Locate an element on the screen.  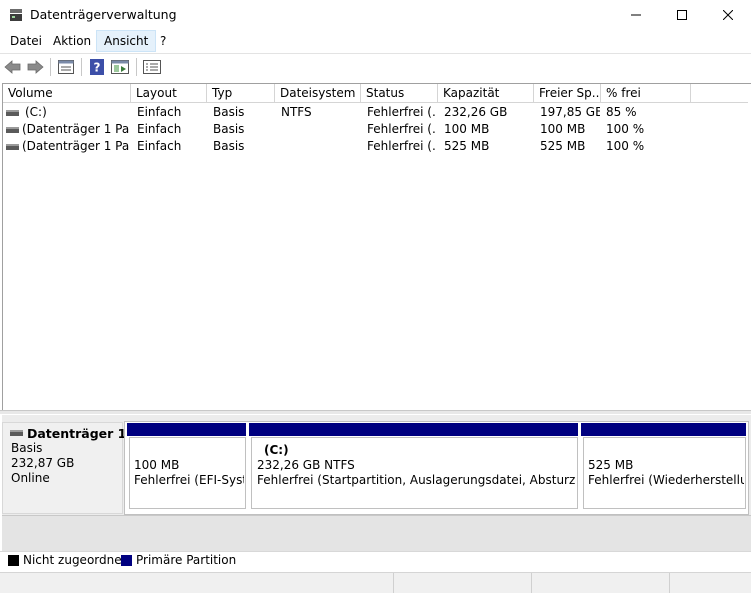
close-button is located at coordinates (728, 15).